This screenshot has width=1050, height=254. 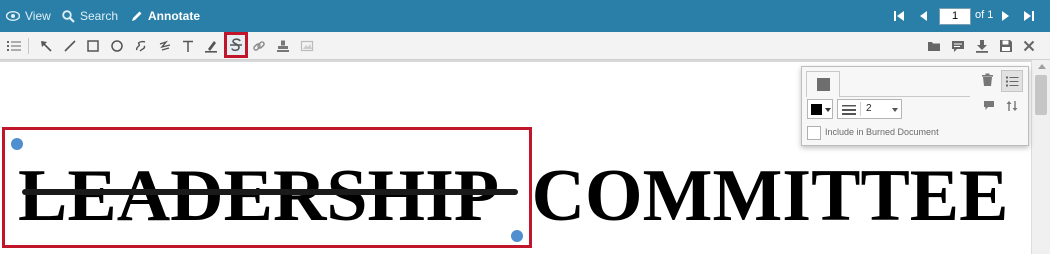 What do you see at coordinates (882, 132) in the screenshot?
I see `include-burned-label: Include in Burned Document` at bounding box center [882, 132].